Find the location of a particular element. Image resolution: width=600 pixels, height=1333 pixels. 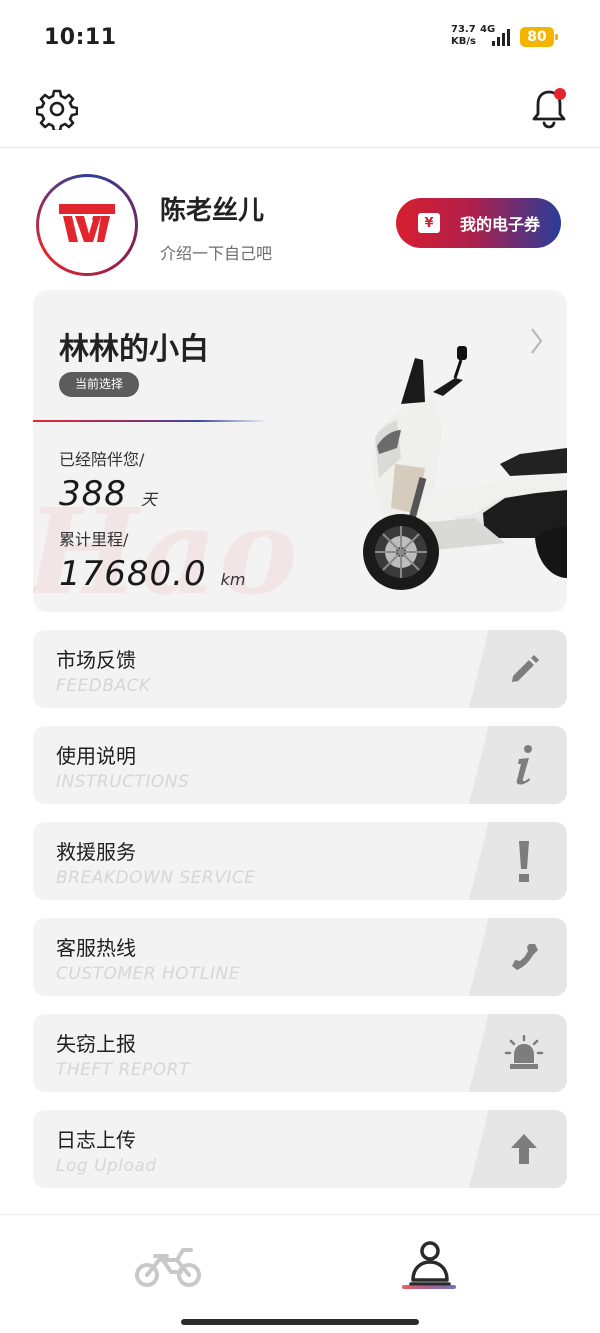

bottom-nav is located at coordinates (300, 1273).